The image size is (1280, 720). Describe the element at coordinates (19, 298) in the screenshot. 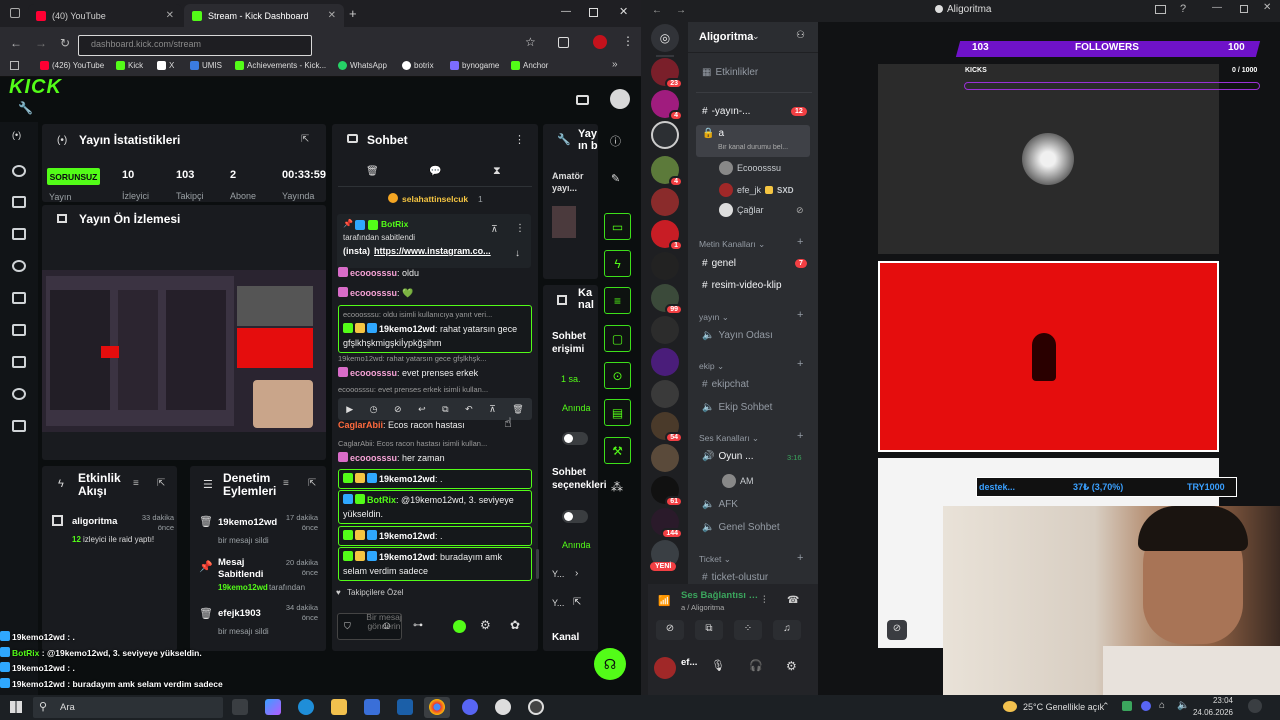

I see `media-icon` at that location.